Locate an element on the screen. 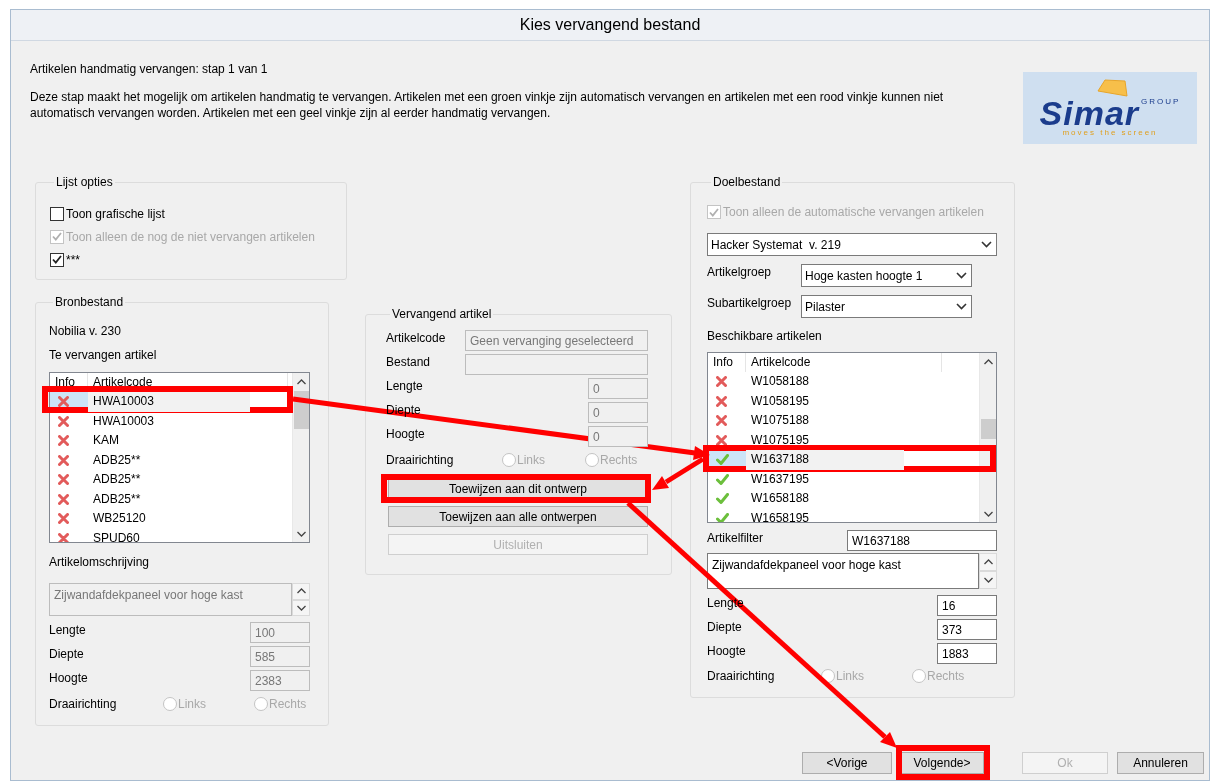 This screenshot has width=1212, height=781. logo-wordmark: Simar is located at coordinates (1089, 113).